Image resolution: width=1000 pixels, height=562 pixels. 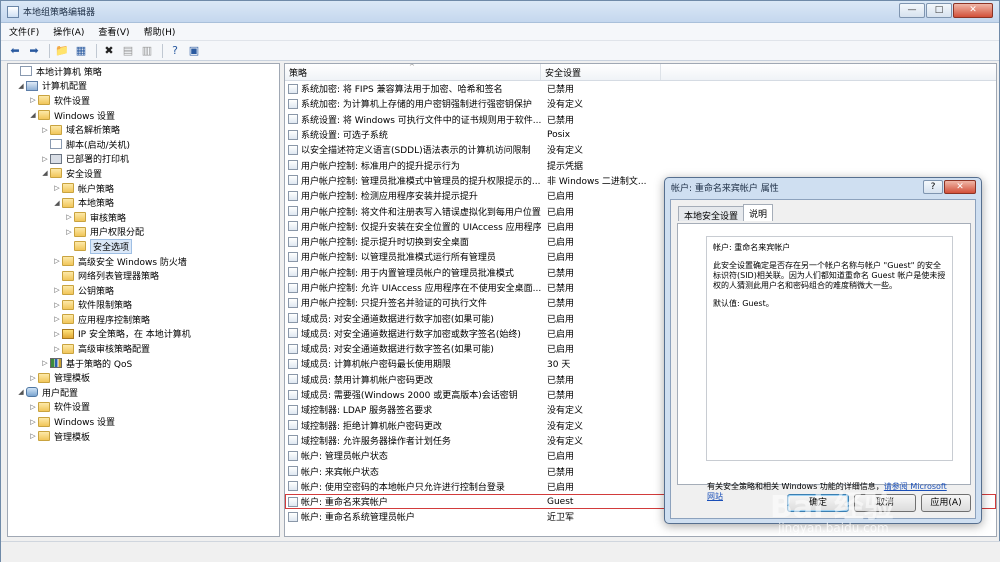 What do you see at coordinates (143, 305) in the screenshot?
I see `tree-node: ▷ 软件限制策略` at bounding box center [143, 305].